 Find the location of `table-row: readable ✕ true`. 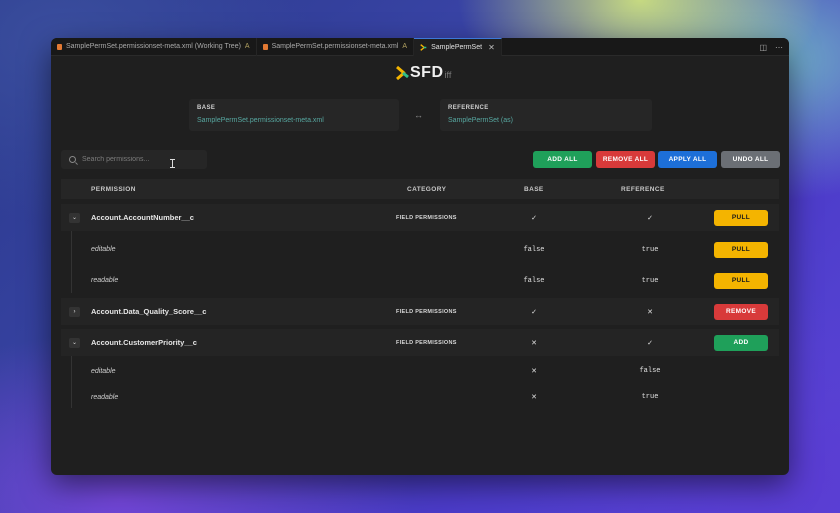

table-row: readable ✕ true is located at coordinates (420, 397).